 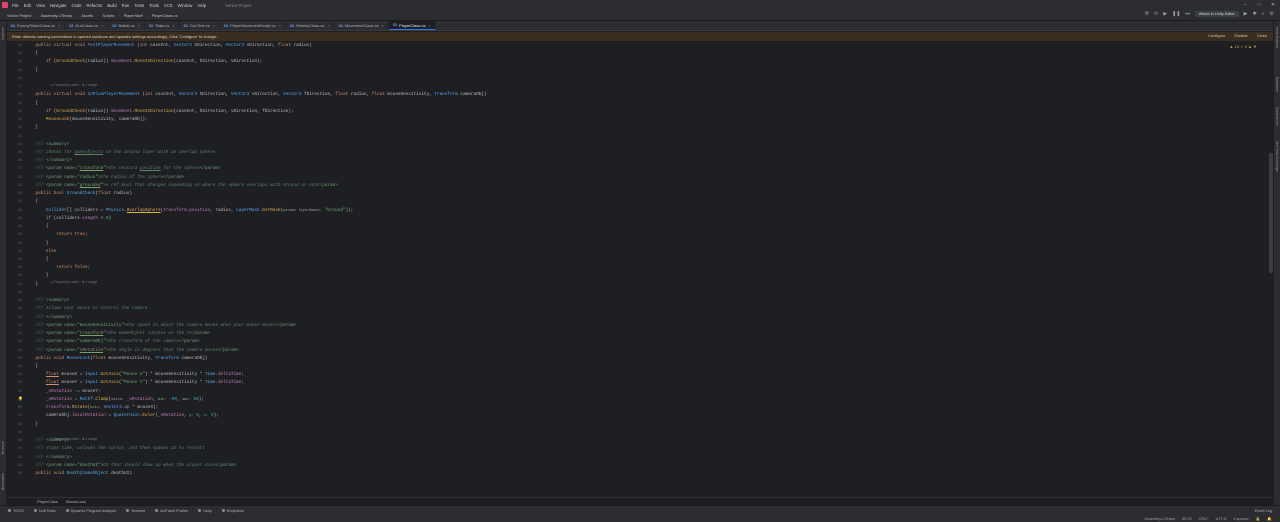 What do you see at coordinates (1263, 510) in the screenshot?
I see `event-log-button: Event Log` at bounding box center [1263, 510].